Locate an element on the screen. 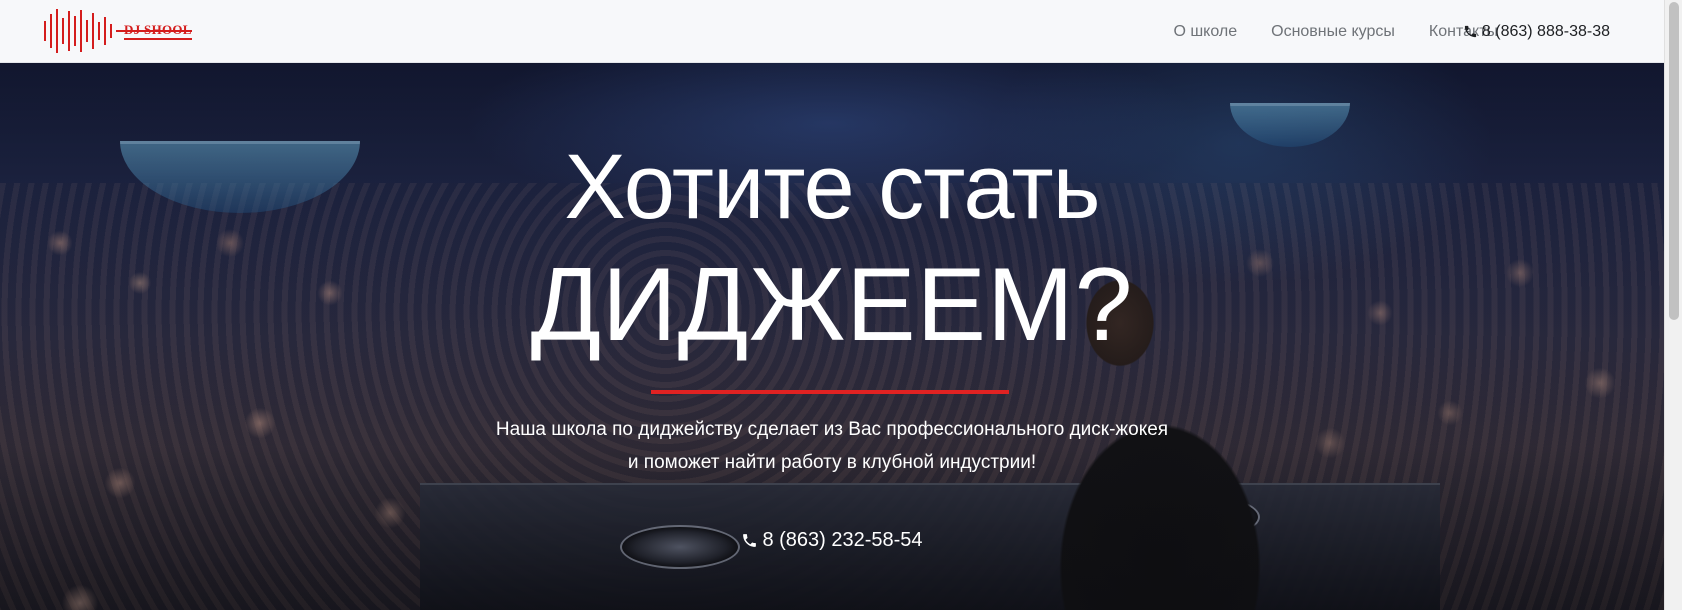  hero-headline-line1: Хотите стать is located at coordinates (832, 187).